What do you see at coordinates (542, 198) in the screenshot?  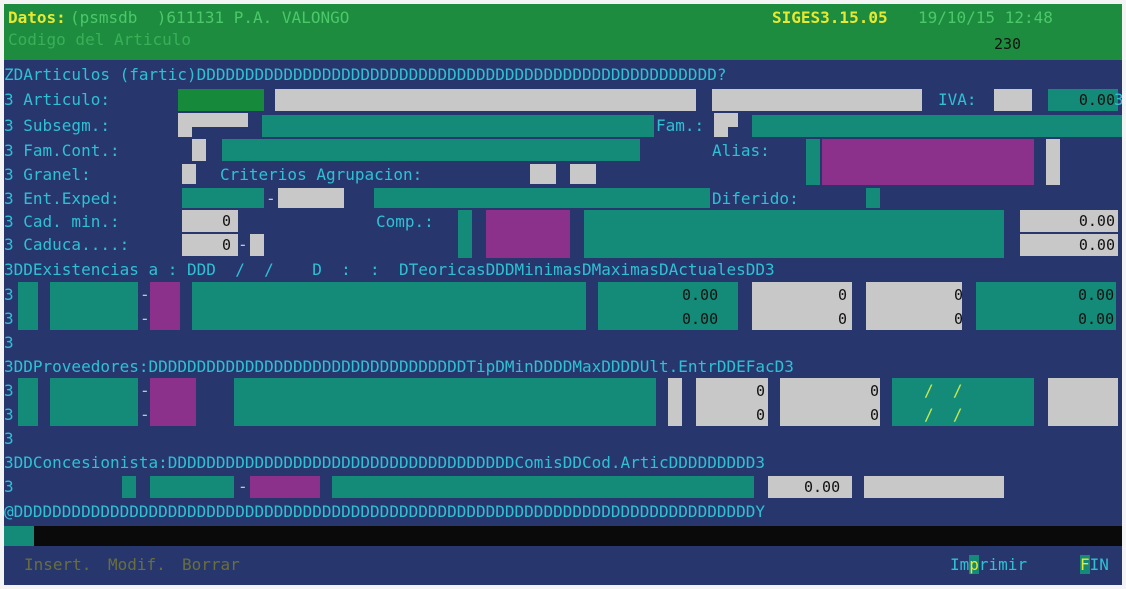 I see `entexped-description-field` at bounding box center [542, 198].